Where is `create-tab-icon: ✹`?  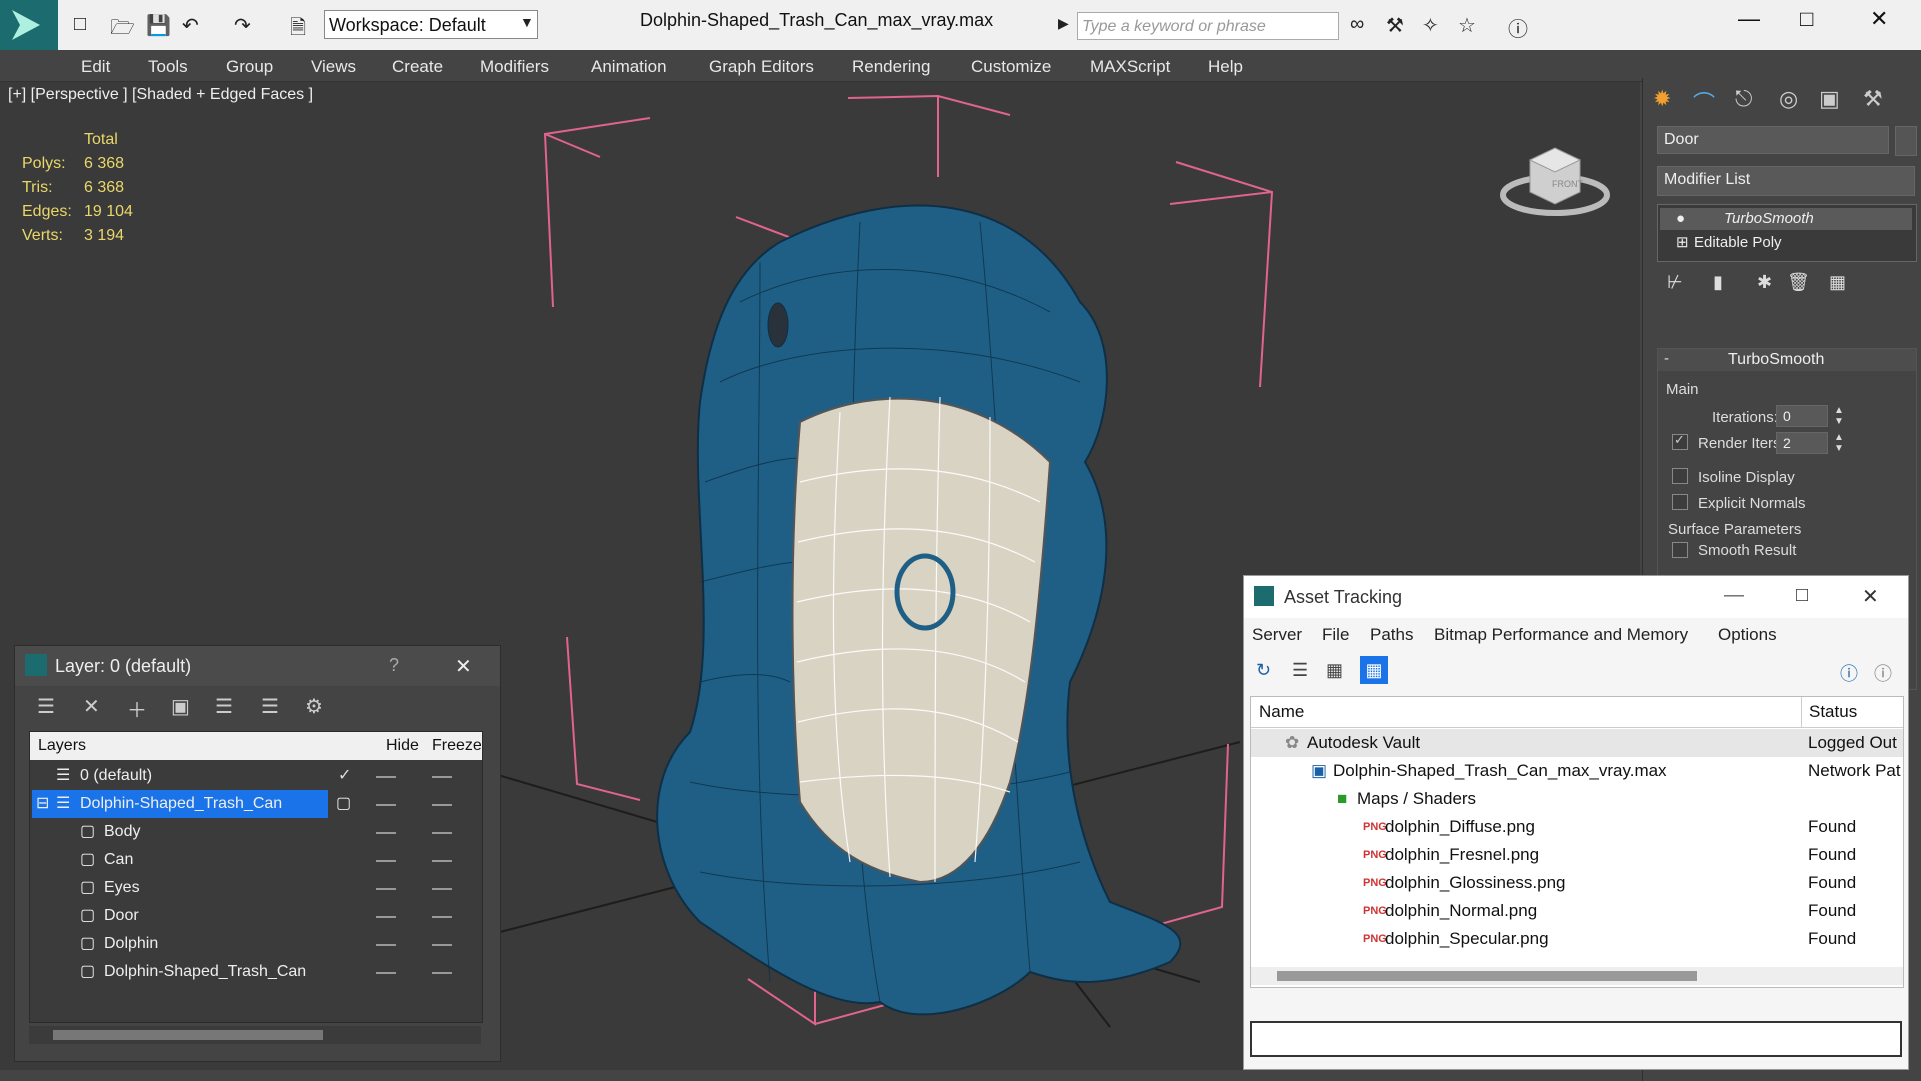
create-tab-icon: ✹ is located at coordinates (1662, 99).